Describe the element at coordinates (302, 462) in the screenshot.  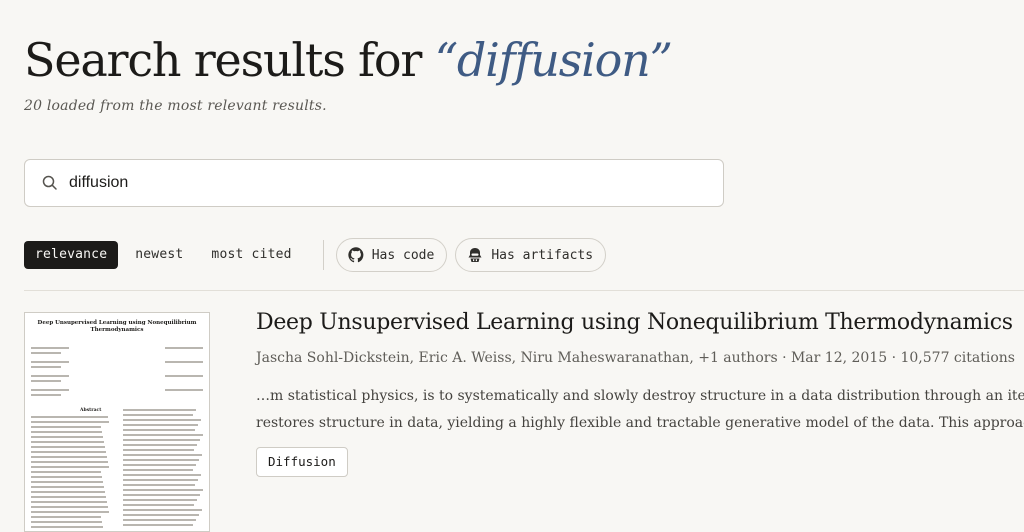
I see `topic-tag: Diffusion` at that location.